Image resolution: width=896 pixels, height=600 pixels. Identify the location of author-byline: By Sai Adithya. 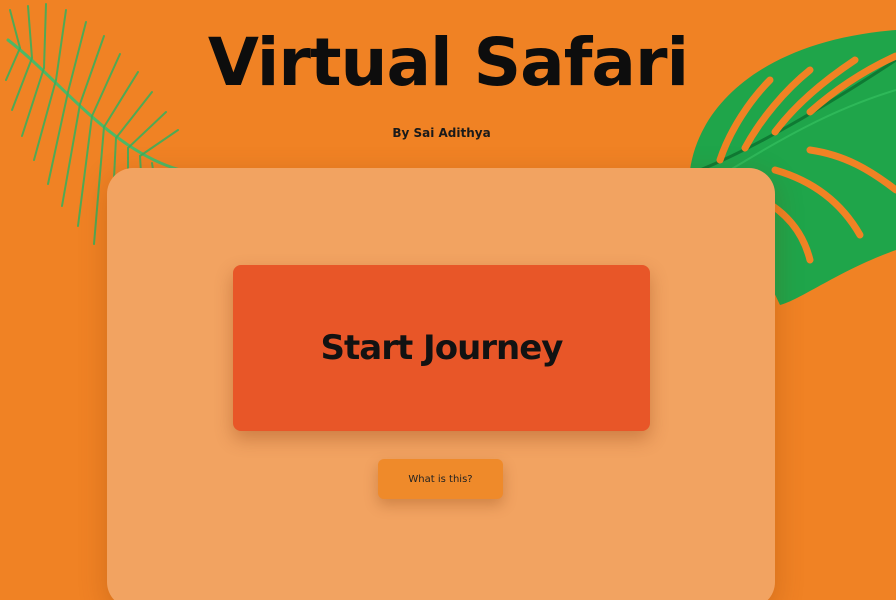
(441, 133).